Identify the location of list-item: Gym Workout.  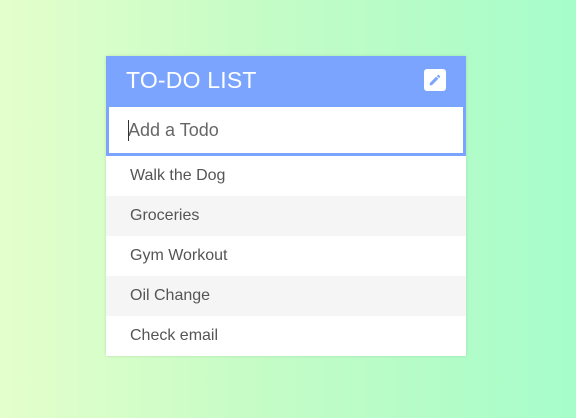
(286, 256).